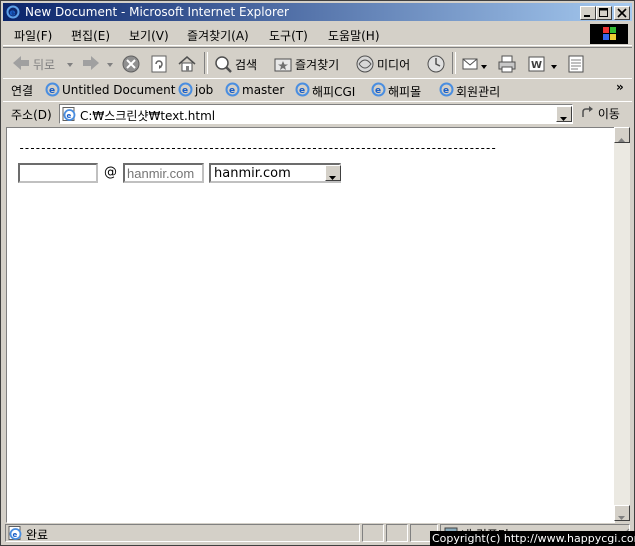 The width and height of the screenshot is (635, 546). Describe the element at coordinates (554, 67) in the screenshot. I see `edit-dropdown-icon` at that location.